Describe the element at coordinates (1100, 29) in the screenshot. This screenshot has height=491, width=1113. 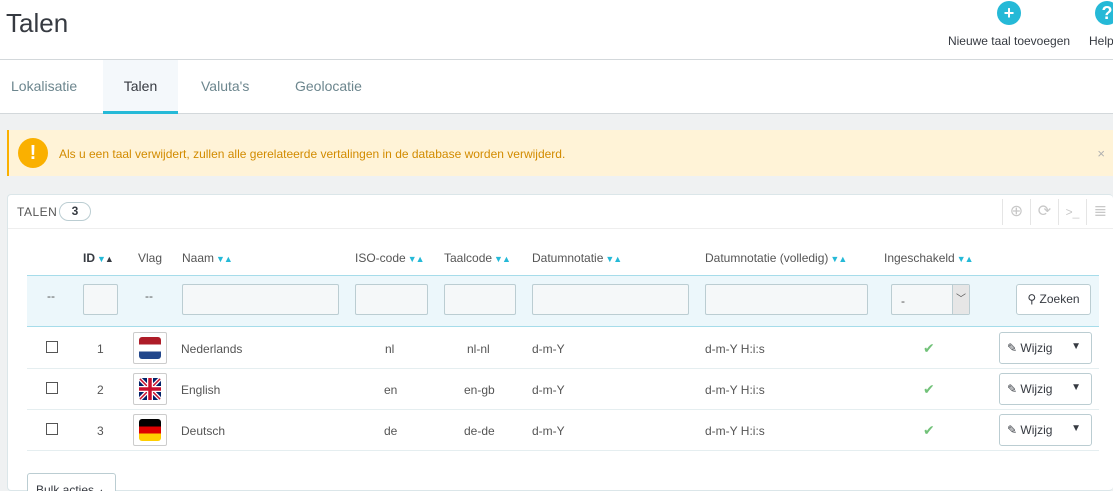
I see `help-button: ? Help` at that location.